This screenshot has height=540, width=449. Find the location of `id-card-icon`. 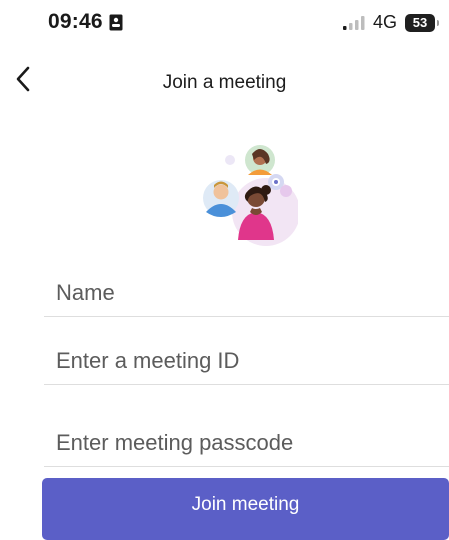

id-card-icon is located at coordinates (116, 22).